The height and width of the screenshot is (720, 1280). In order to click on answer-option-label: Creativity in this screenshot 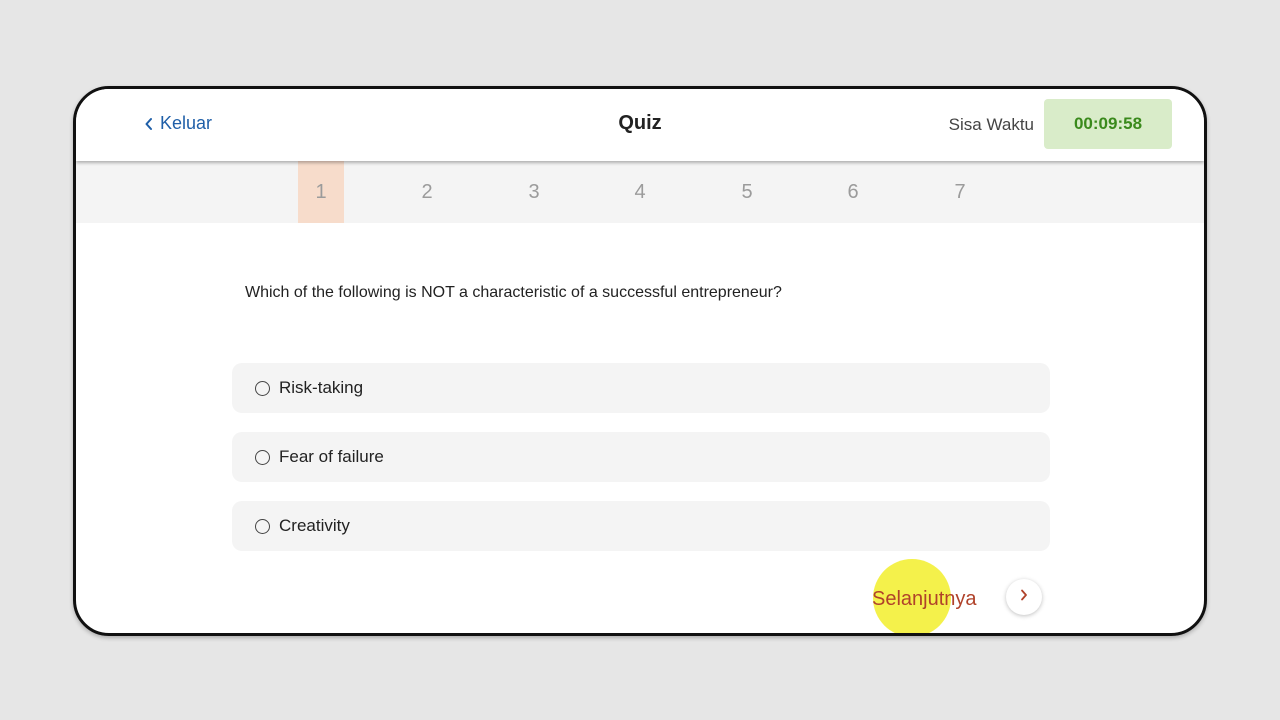, I will do `click(314, 525)`.